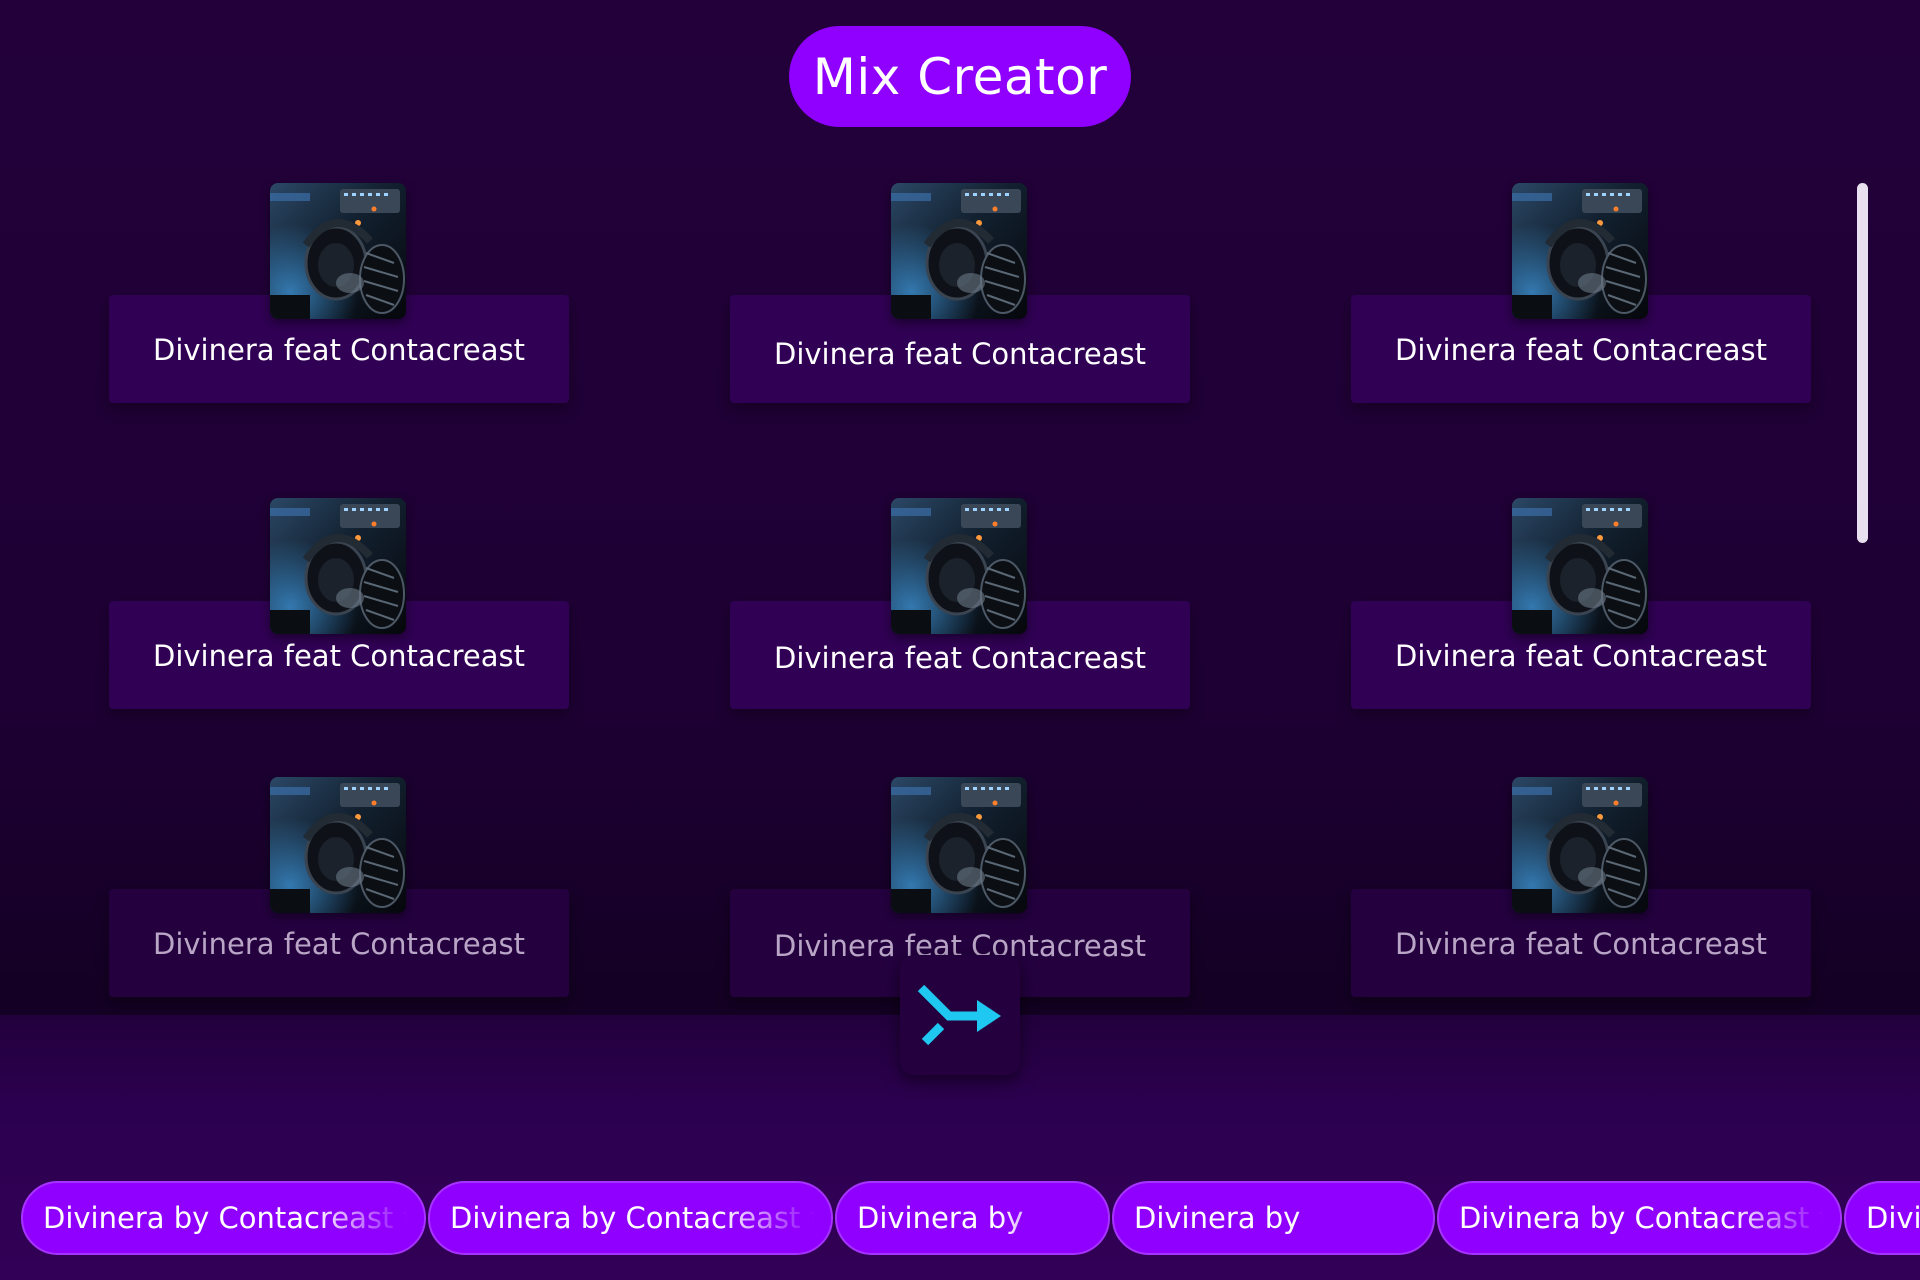 The height and width of the screenshot is (1280, 1920). I want to click on merge-arrow-icon, so click(959, 1015).